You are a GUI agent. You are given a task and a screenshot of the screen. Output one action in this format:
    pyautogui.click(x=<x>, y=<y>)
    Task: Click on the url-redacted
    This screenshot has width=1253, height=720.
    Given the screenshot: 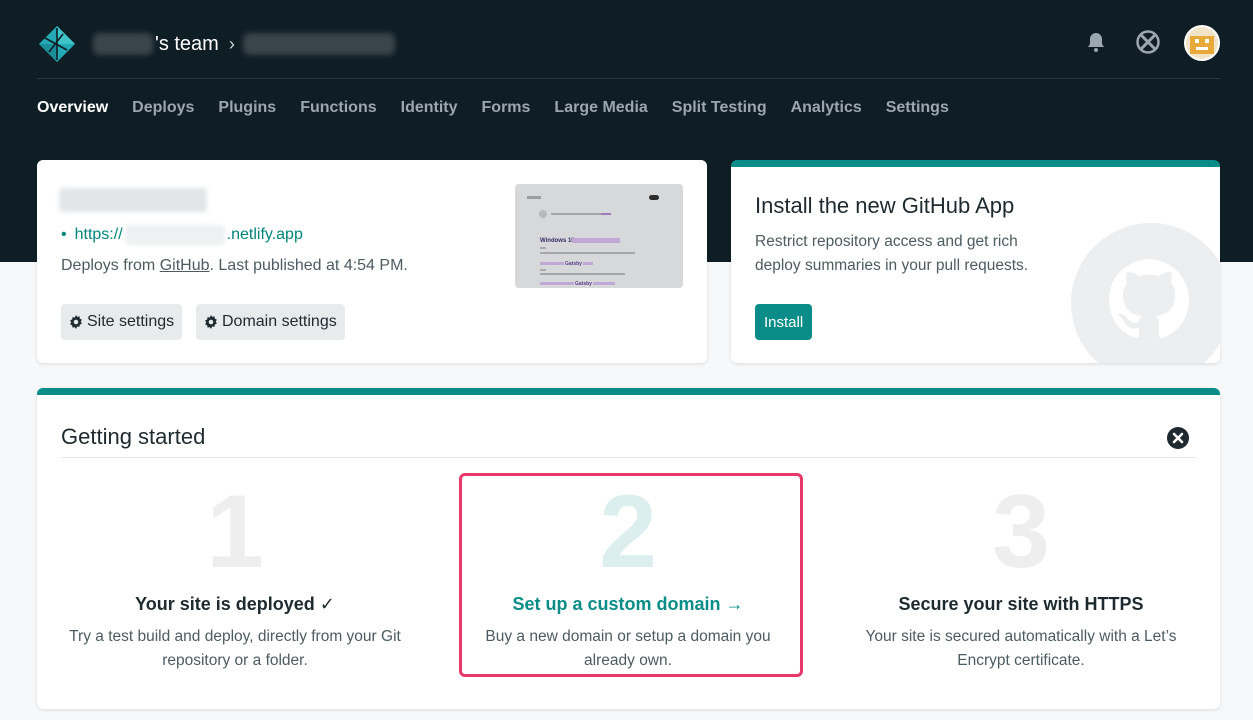 What is the action you would take?
    pyautogui.click(x=174, y=235)
    